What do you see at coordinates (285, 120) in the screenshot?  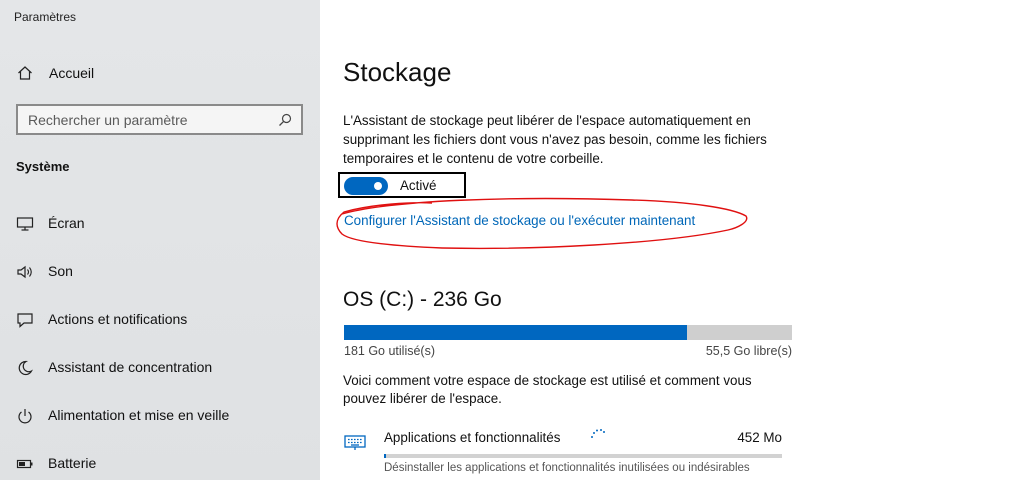 I see `search-icon` at bounding box center [285, 120].